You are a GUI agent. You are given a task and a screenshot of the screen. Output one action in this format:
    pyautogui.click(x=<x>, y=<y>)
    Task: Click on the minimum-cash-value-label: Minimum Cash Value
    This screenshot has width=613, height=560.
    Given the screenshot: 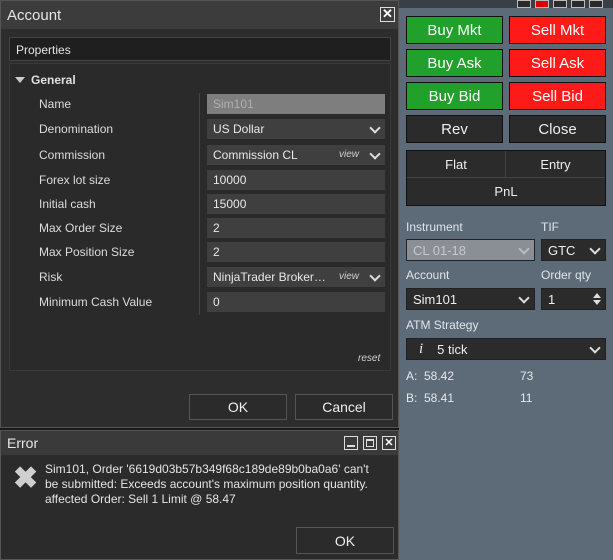 What is the action you would take?
    pyautogui.click(x=96, y=302)
    